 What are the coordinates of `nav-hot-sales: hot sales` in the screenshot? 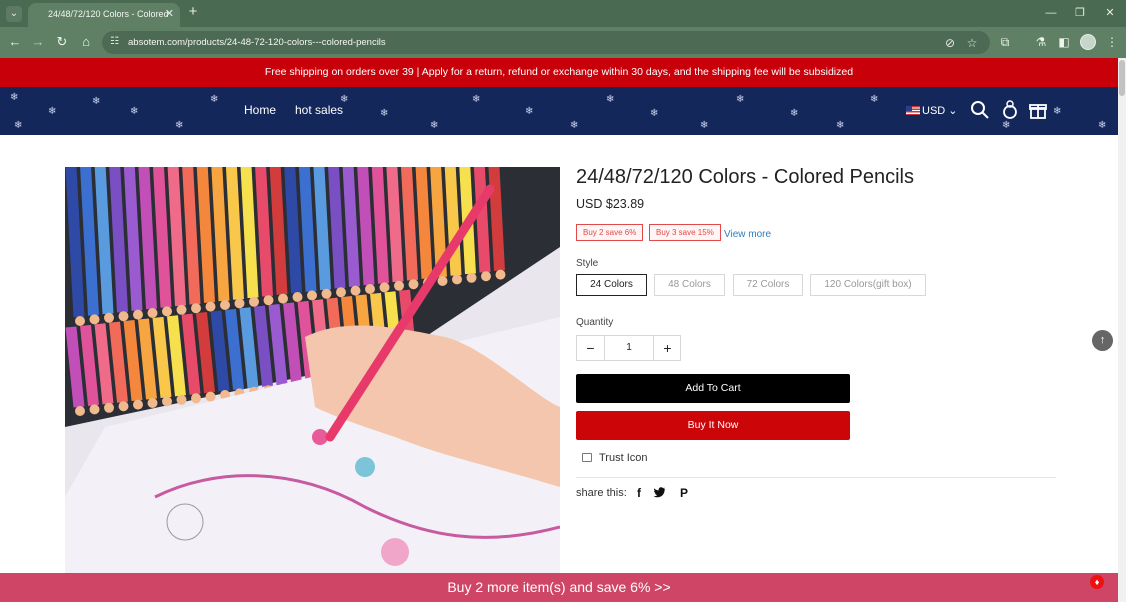 It's located at (319, 110).